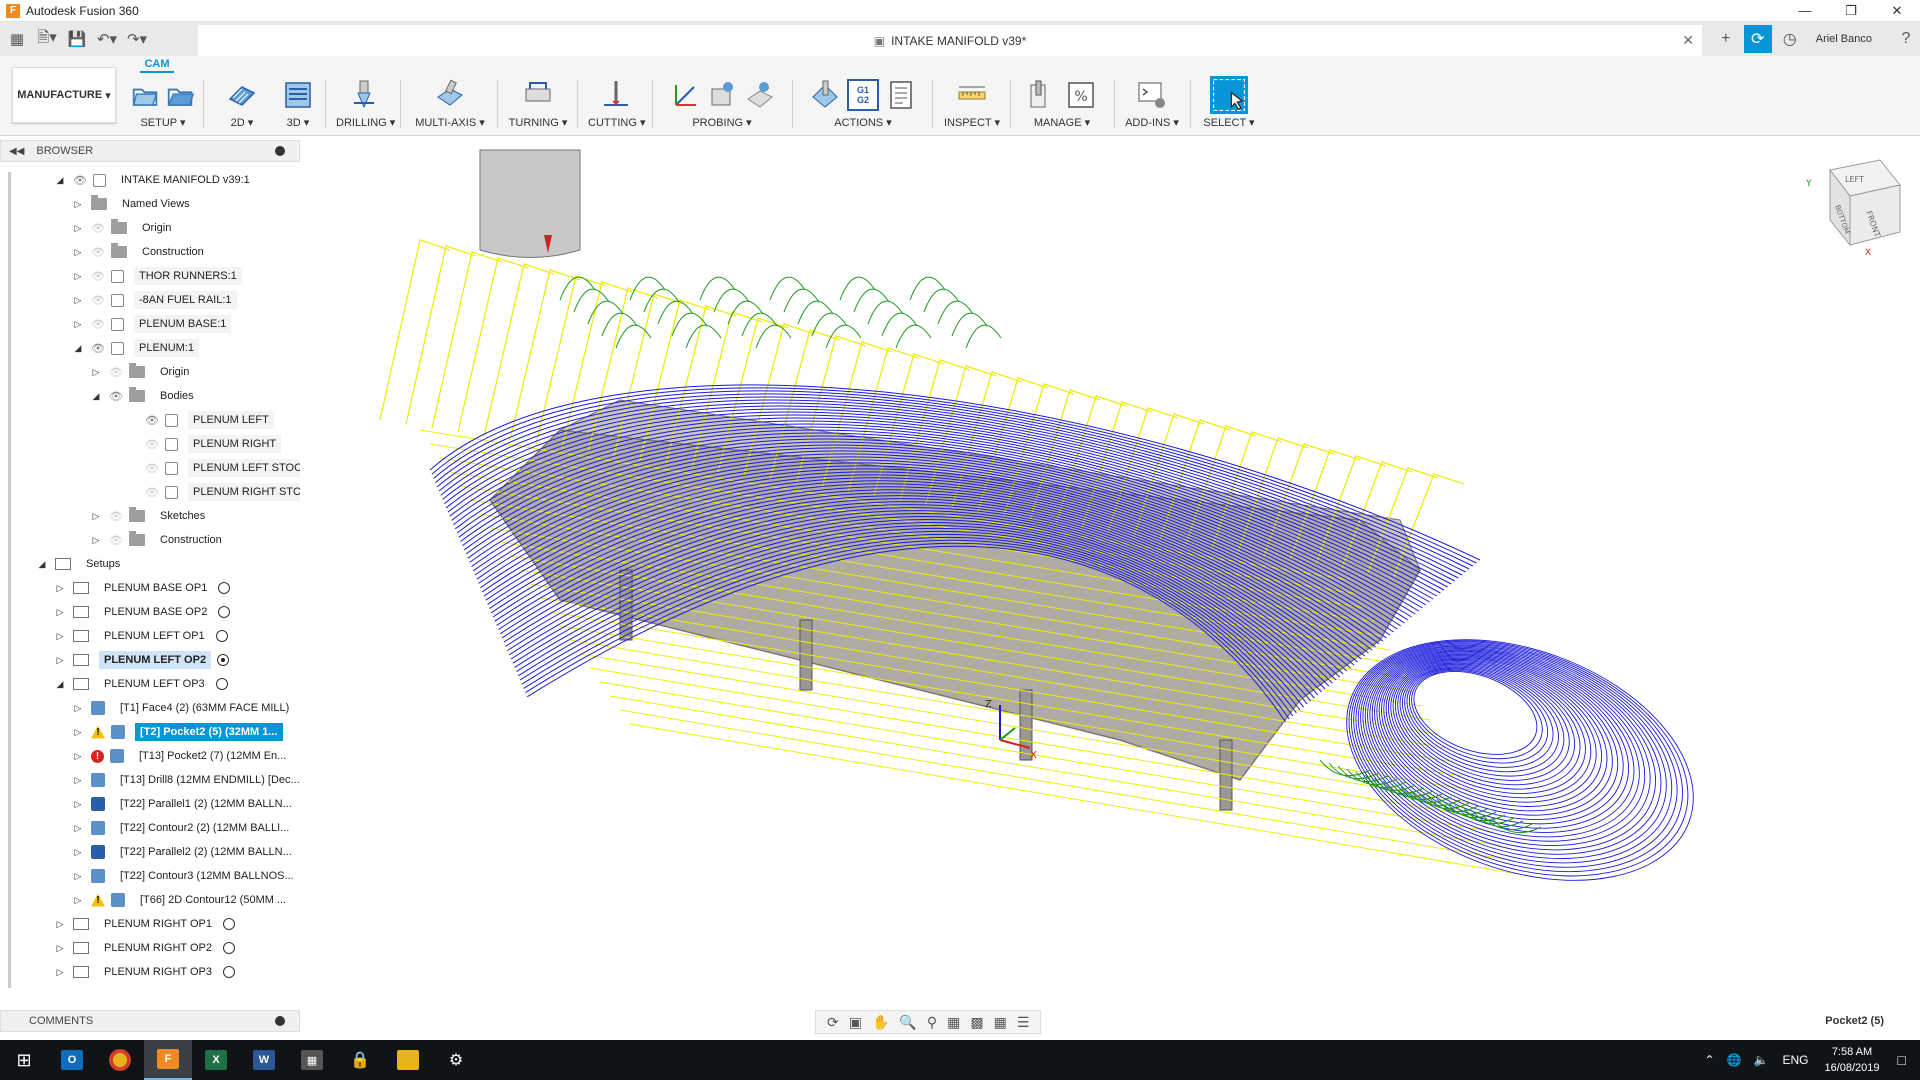 This screenshot has height=1080, width=1920. What do you see at coordinates (1688, 40) in the screenshot?
I see `close-tab-icon: ✕` at bounding box center [1688, 40].